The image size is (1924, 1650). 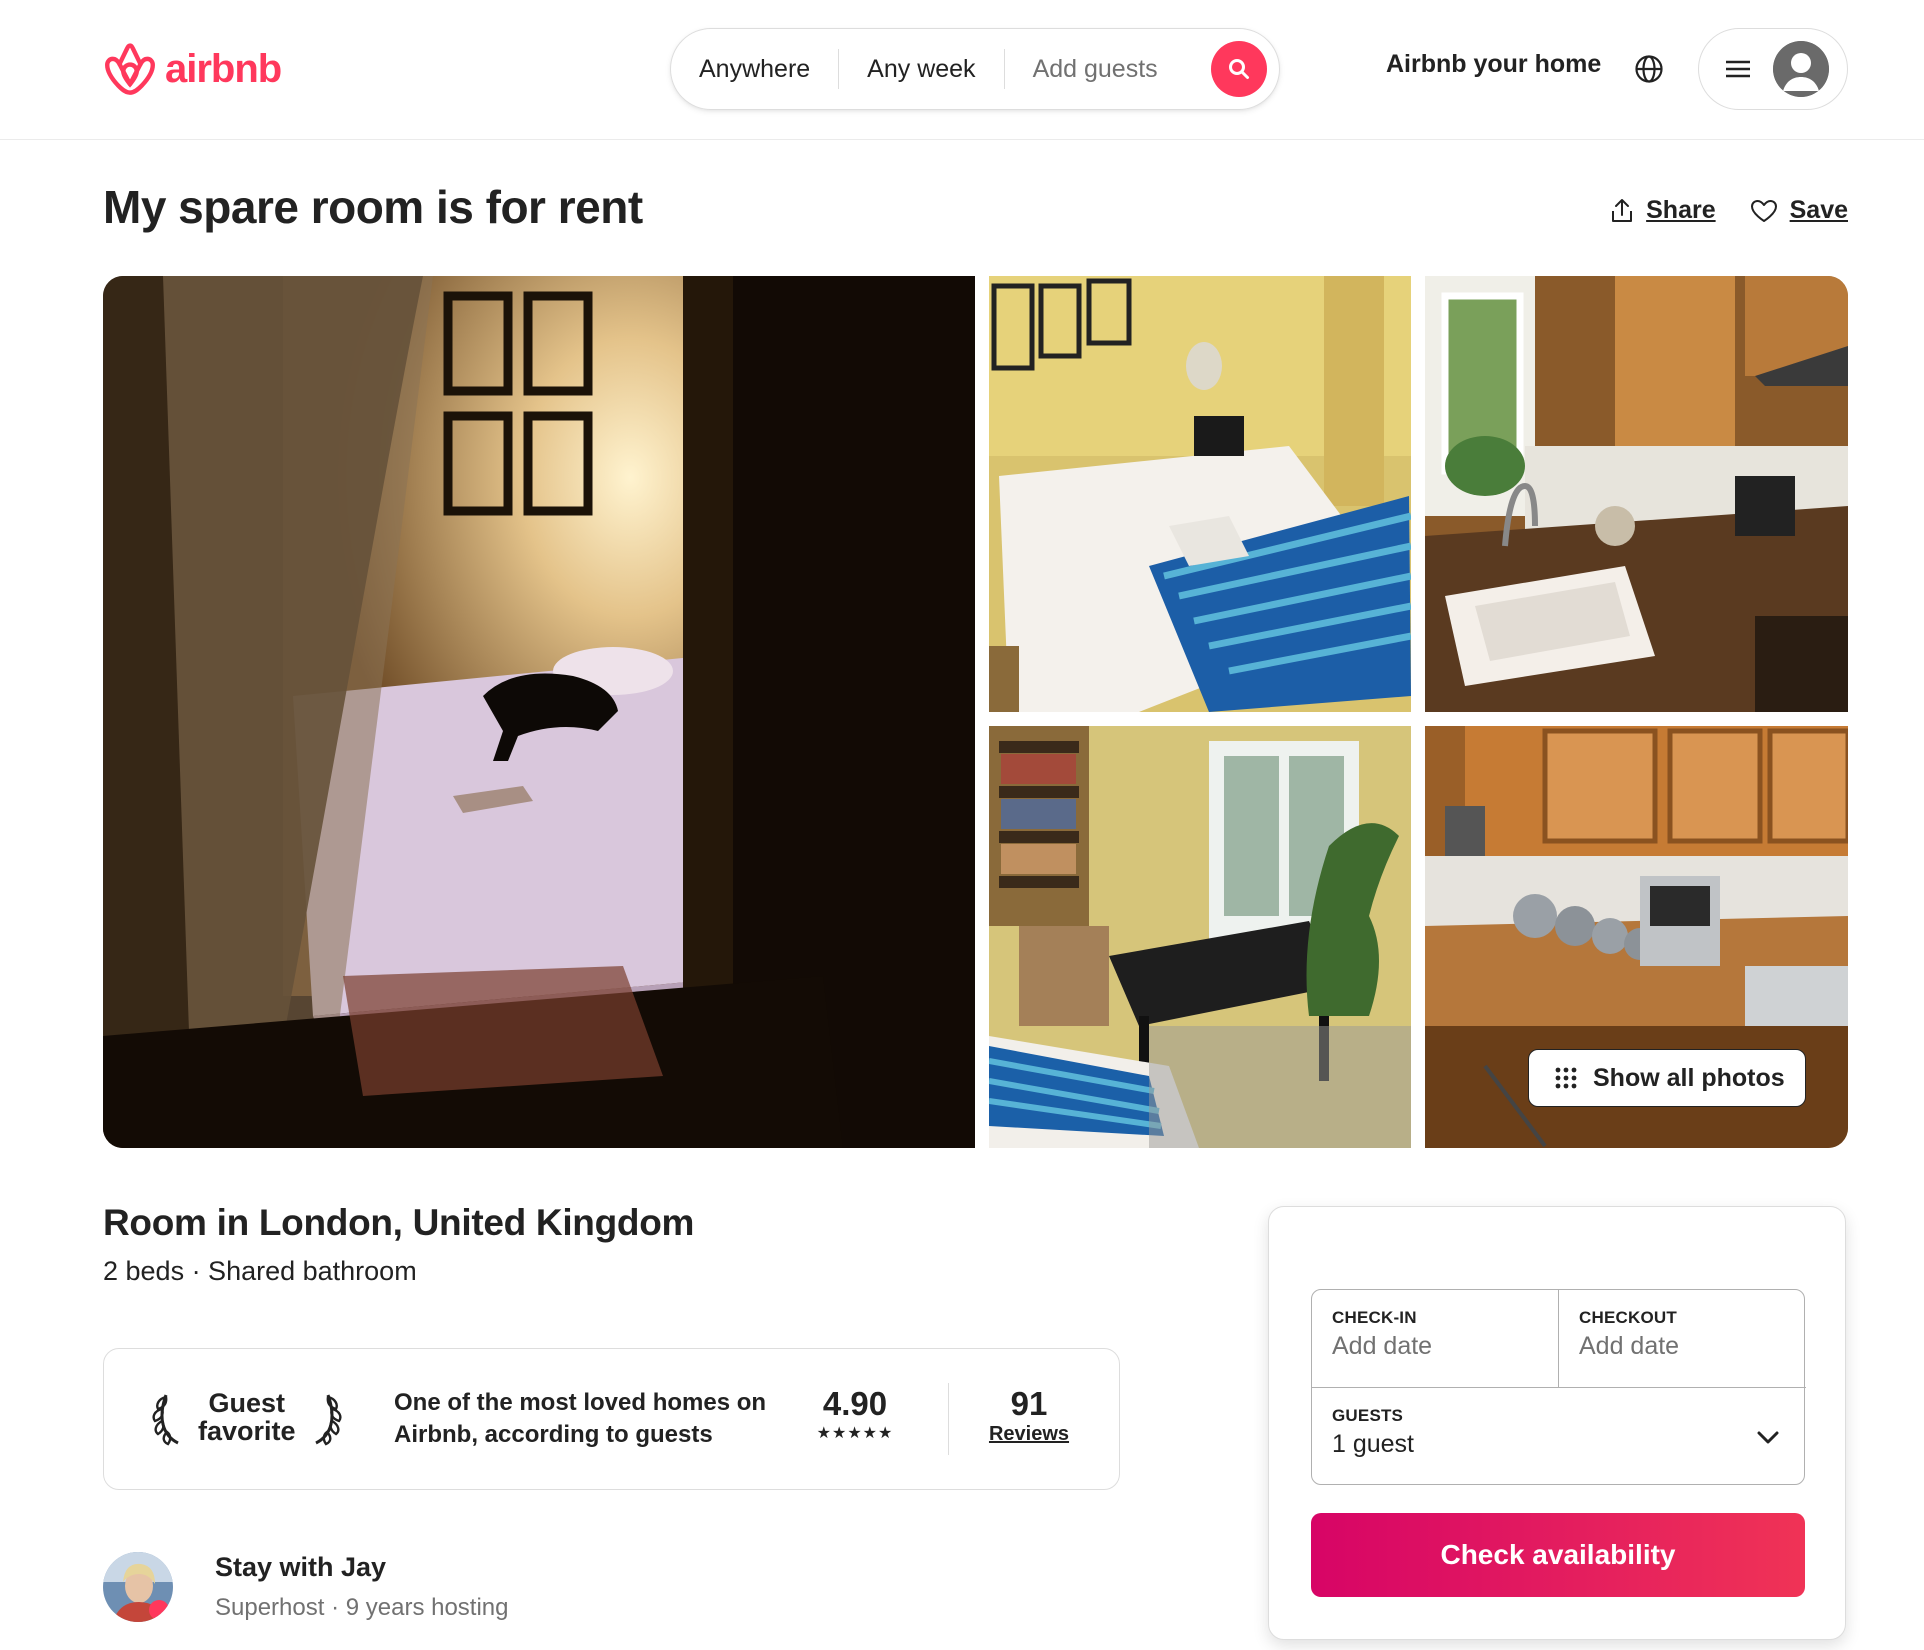 What do you see at coordinates (754, 69) in the screenshot?
I see `search-where: Anywhere` at bounding box center [754, 69].